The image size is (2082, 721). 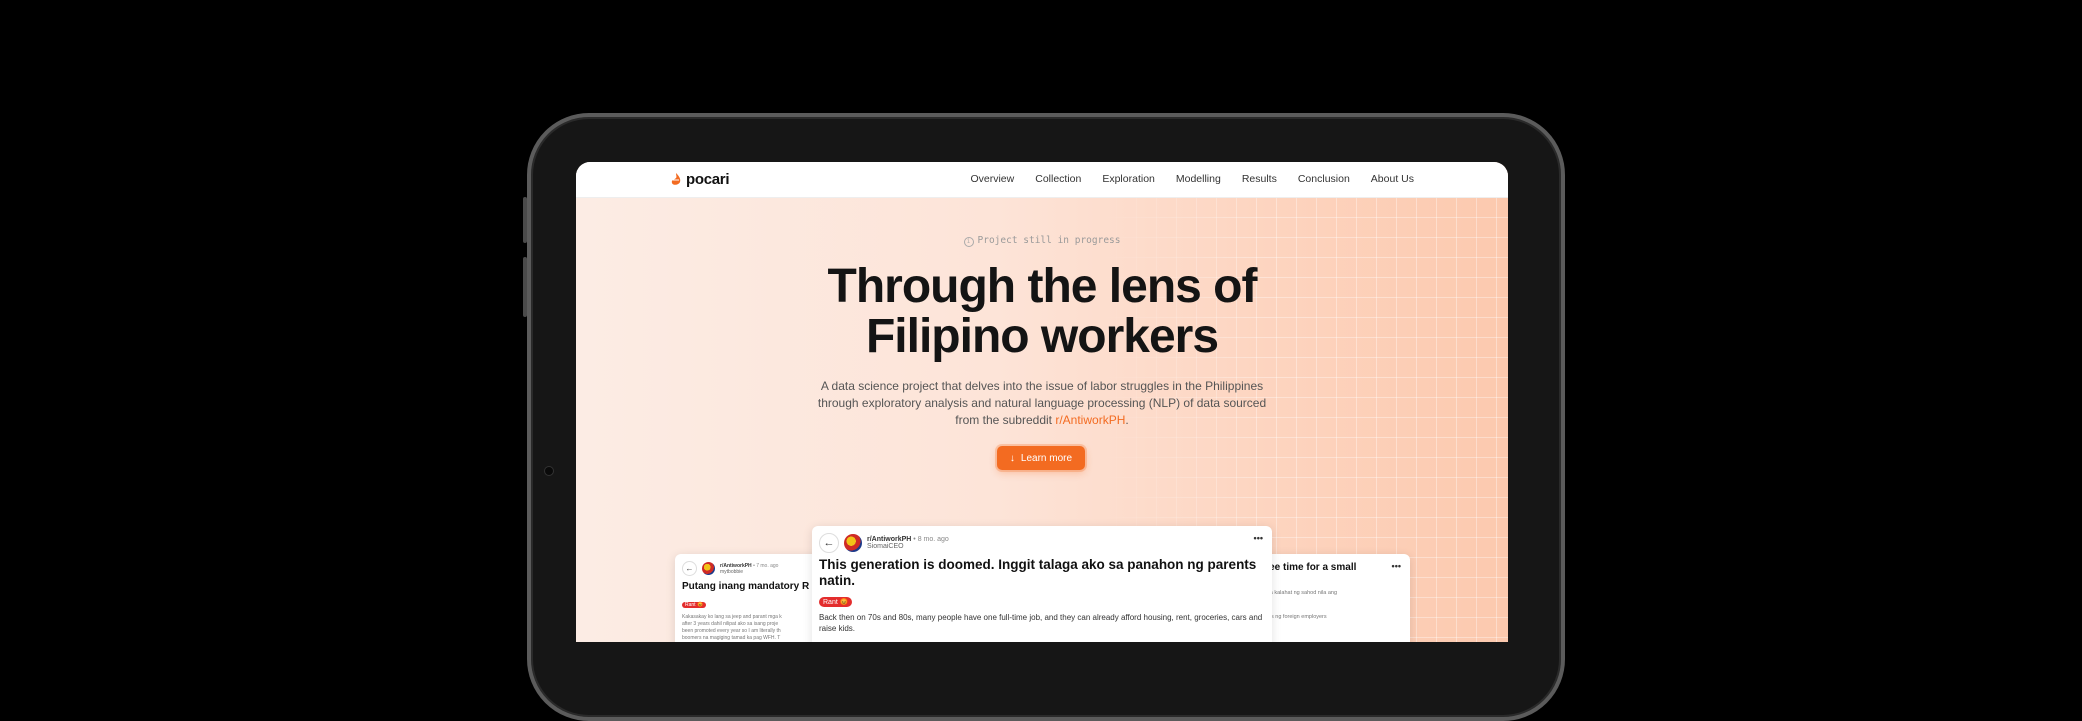 I want to click on info-icon: i, so click(x=968, y=242).